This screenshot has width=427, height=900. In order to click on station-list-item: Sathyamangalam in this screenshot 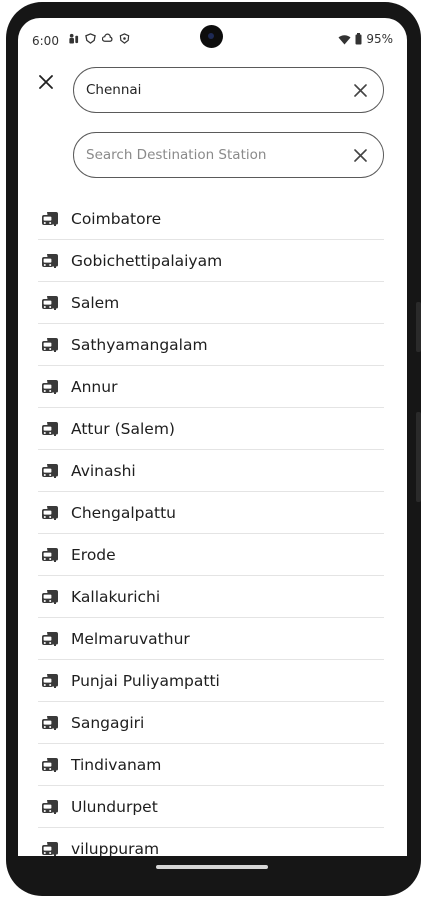, I will do `click(211, 345)`.